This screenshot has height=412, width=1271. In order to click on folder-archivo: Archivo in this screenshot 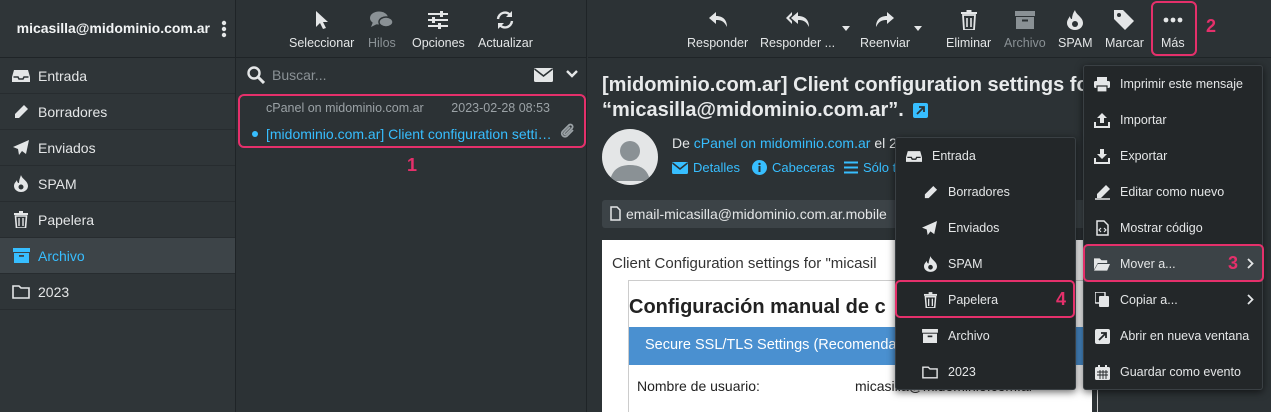, I will do `click(117, 256)`.